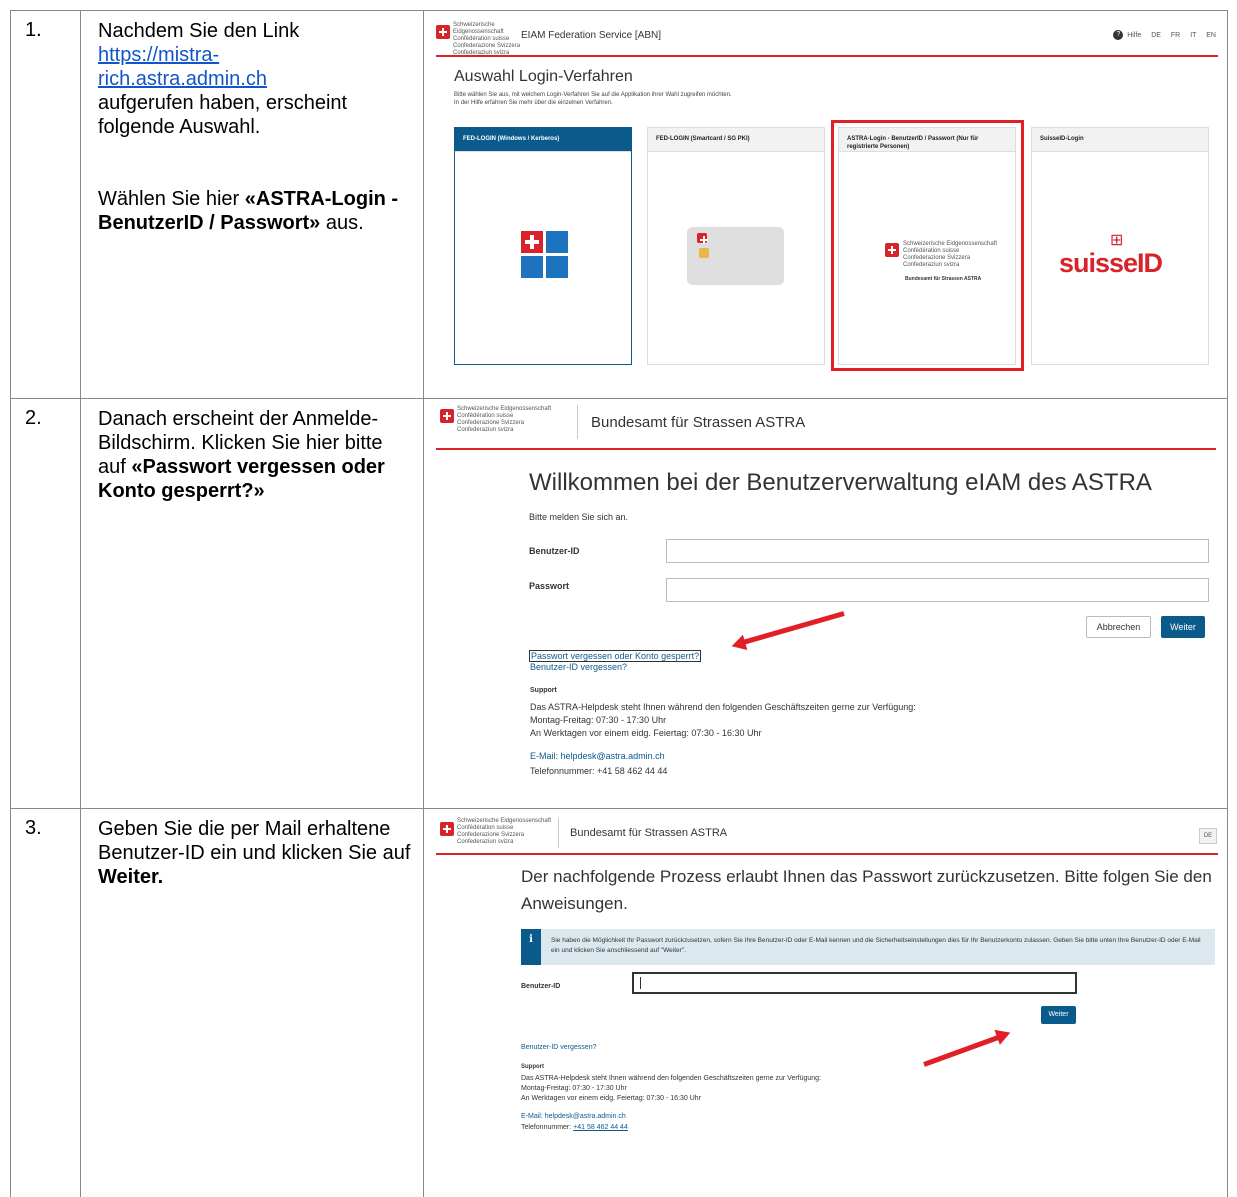 This screenshot has height=1197, width=1237. What do you see at coordinates (531, 947) in the screenshot?
I see `info-icon: i` at bounding box center [531, 947].